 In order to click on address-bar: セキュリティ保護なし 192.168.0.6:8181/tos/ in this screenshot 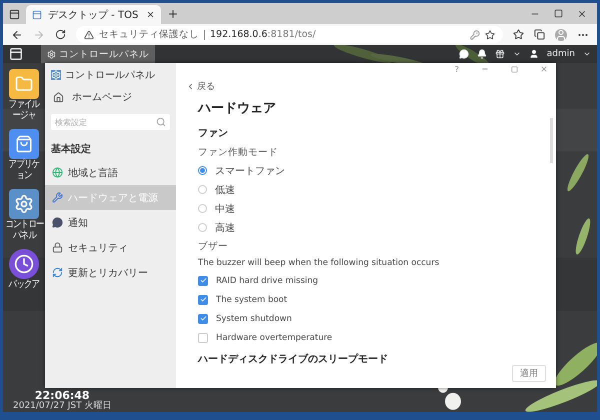, I will do `click(289, 34)`.